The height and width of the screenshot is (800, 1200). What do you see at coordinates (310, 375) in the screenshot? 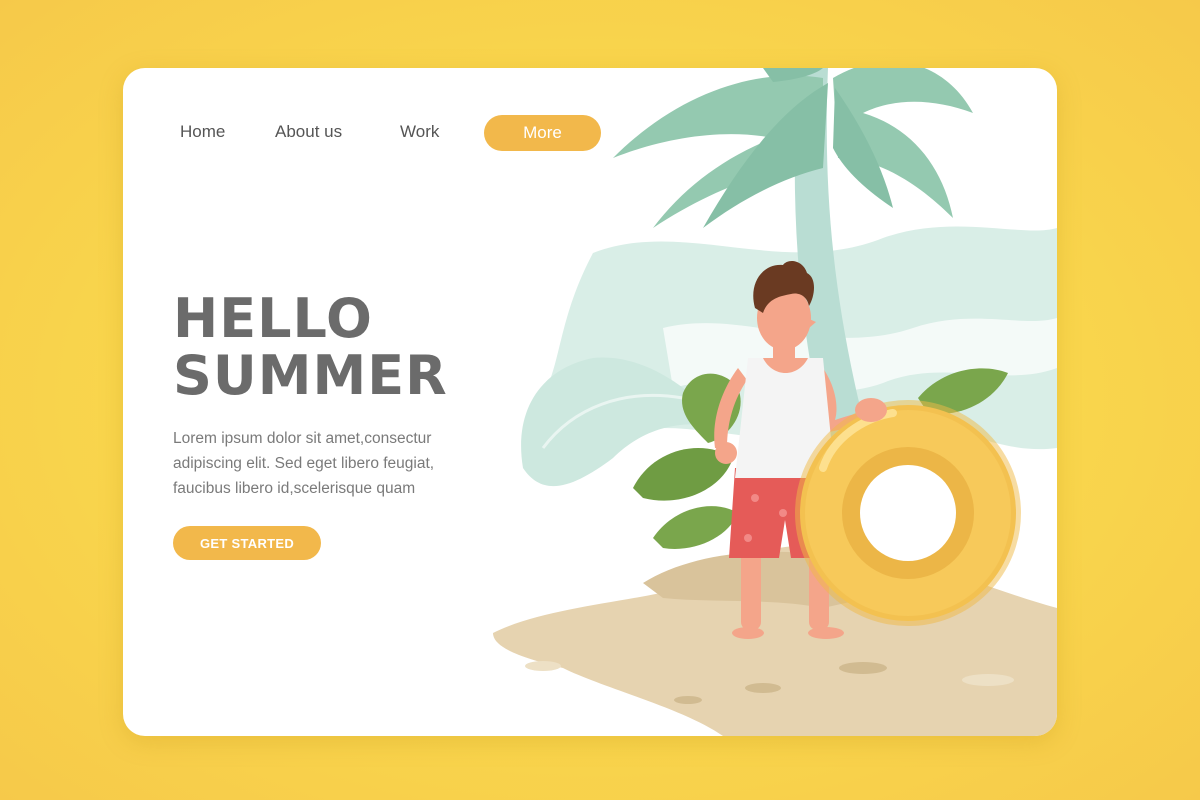
I see `hero-title-line-2: SUMMER` at bounding box center [310, 375].